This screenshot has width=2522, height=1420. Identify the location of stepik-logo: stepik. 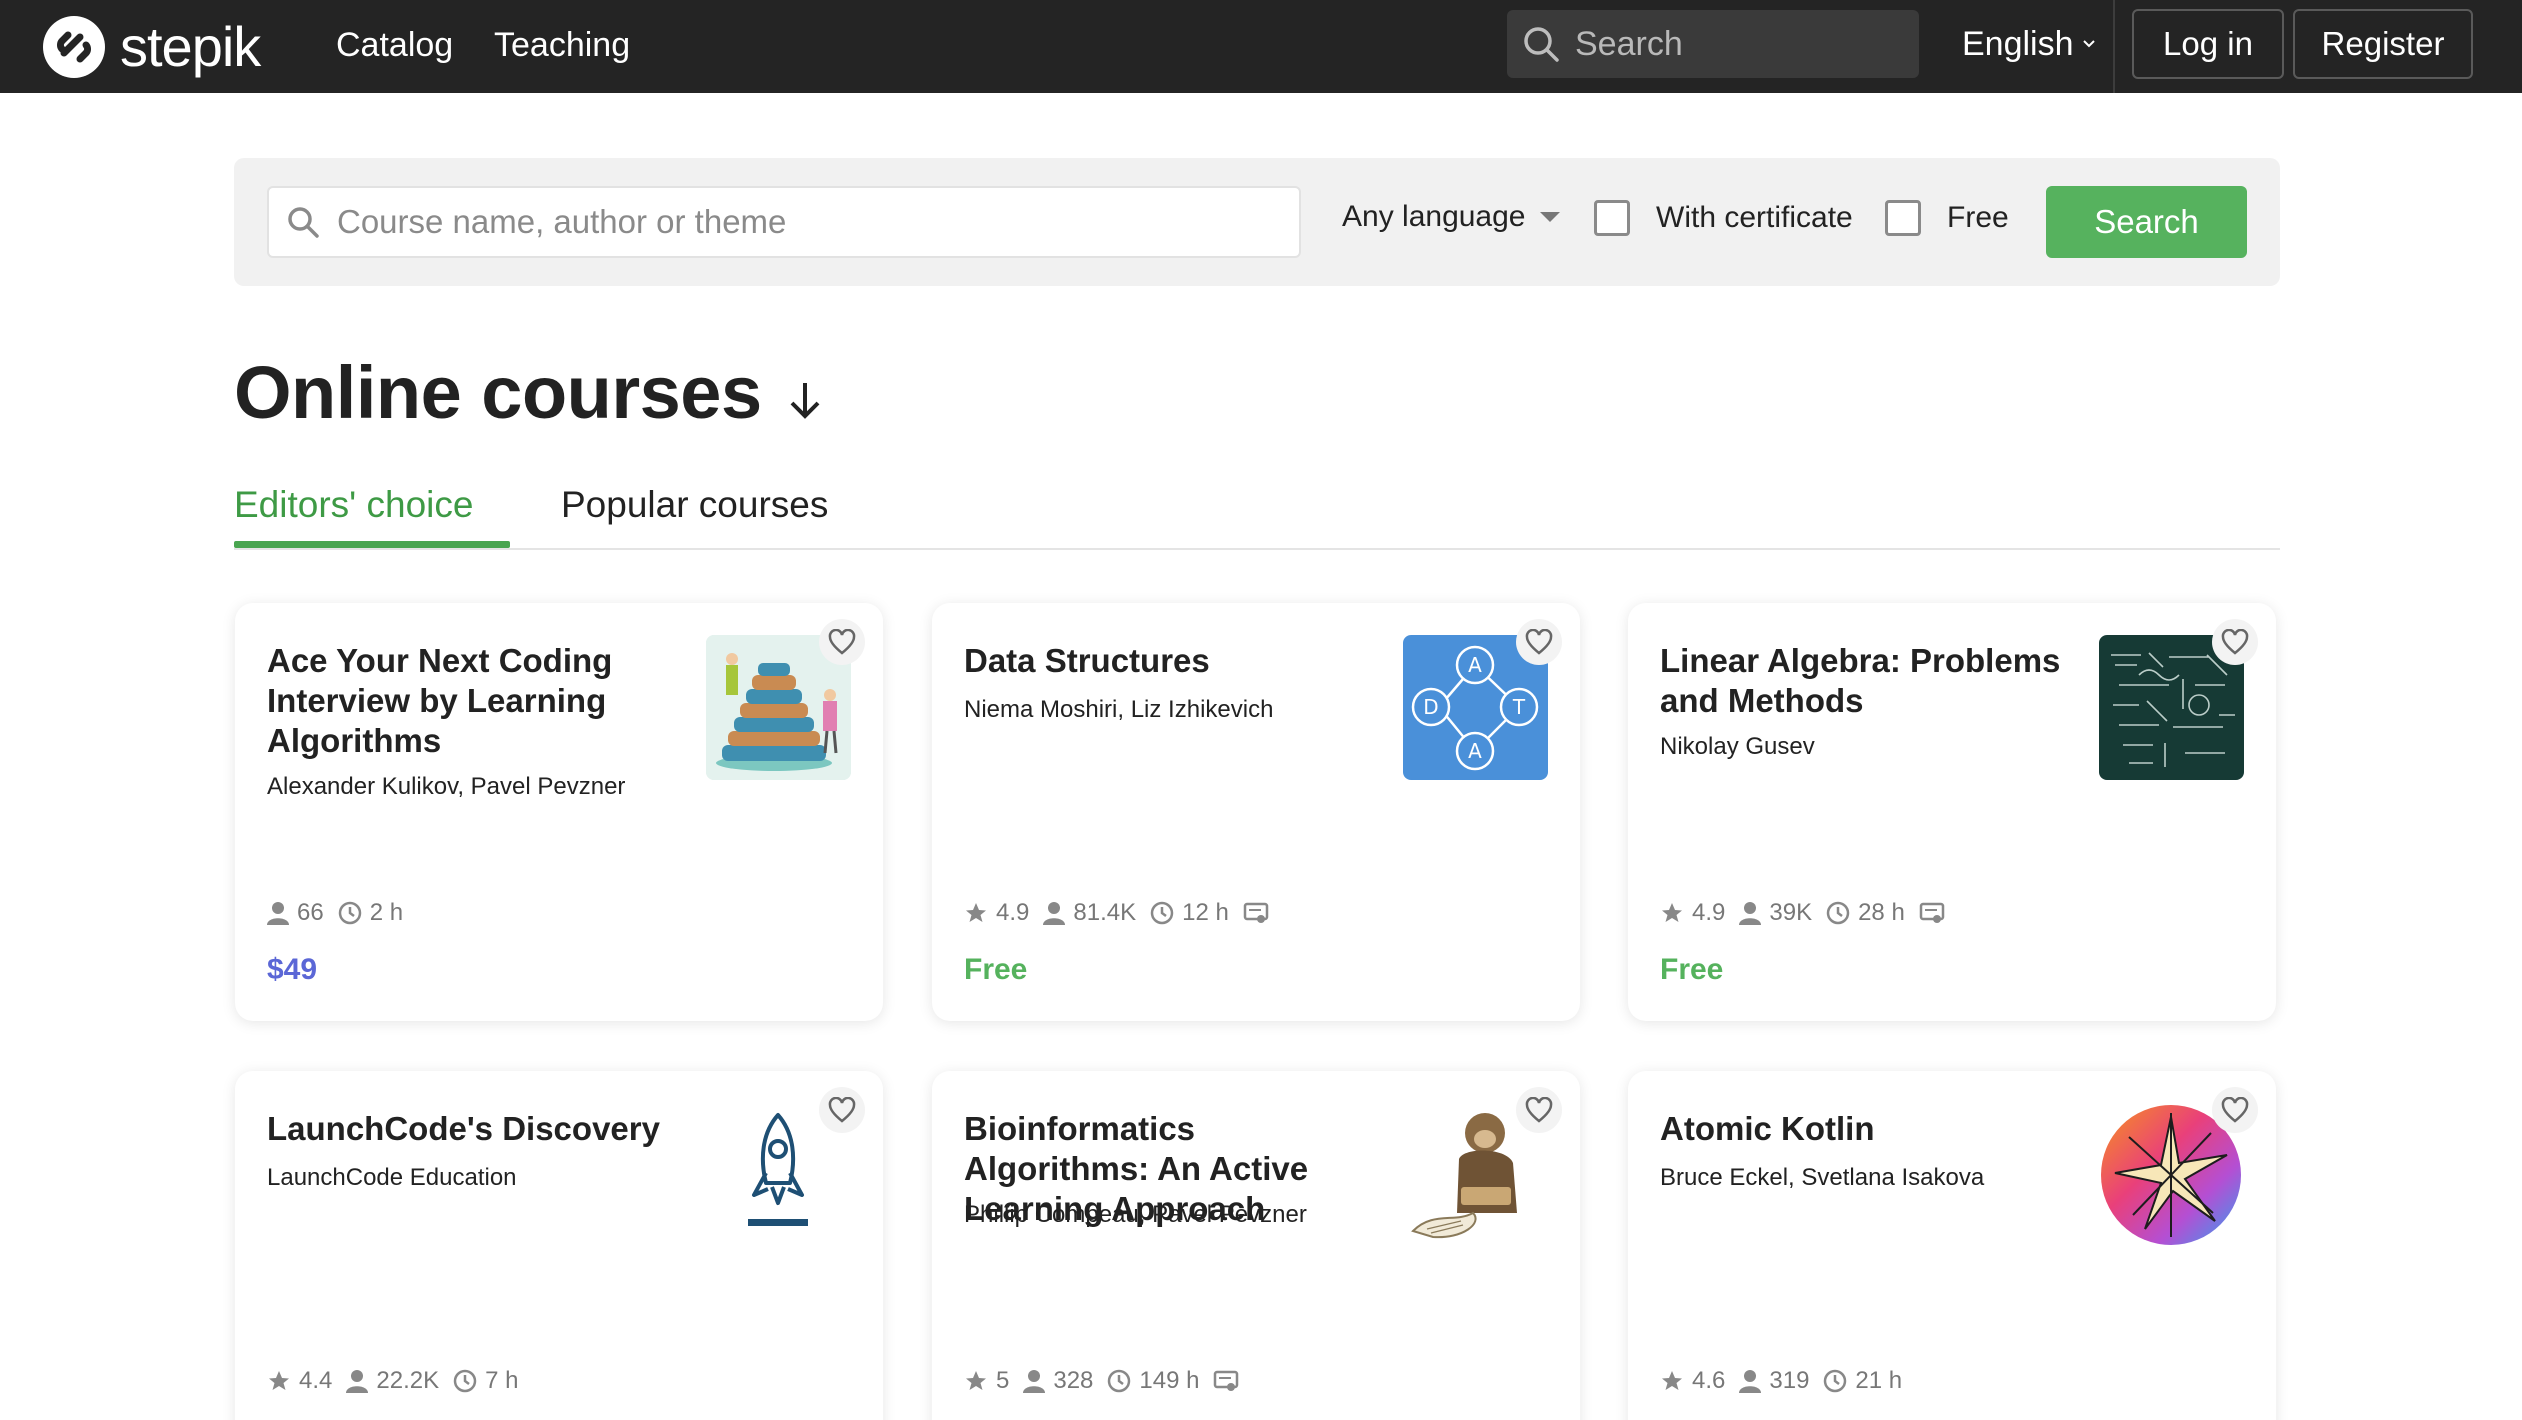
(150, 47).